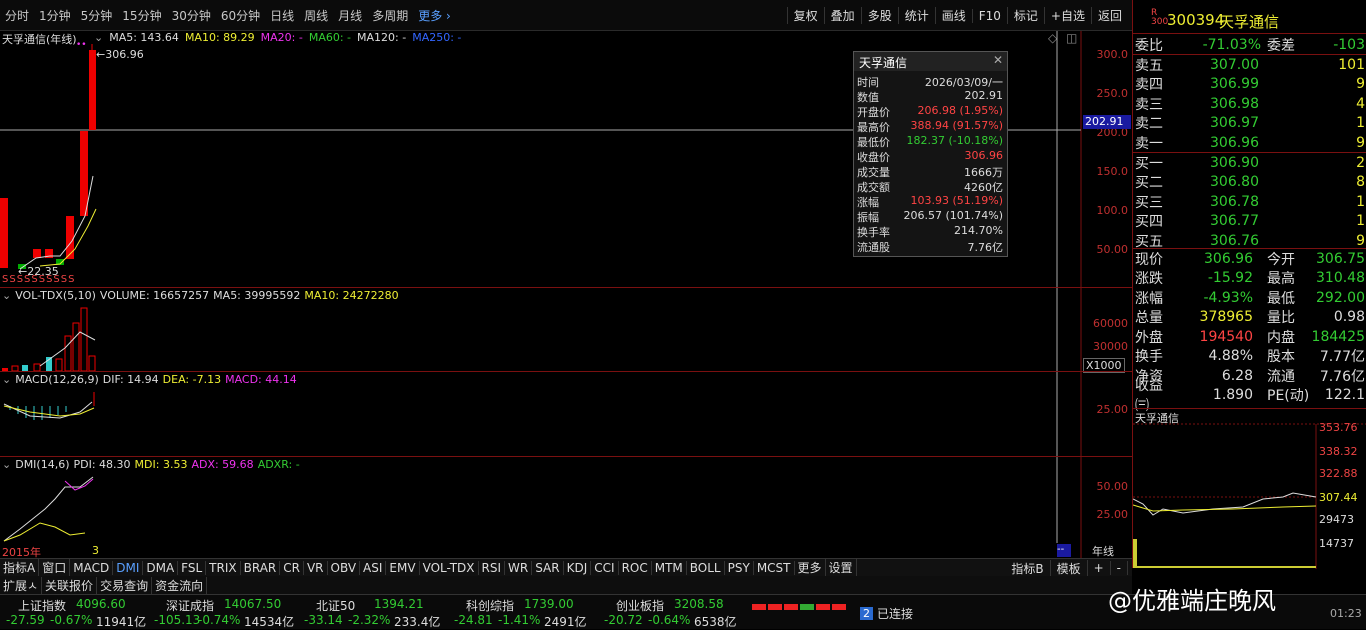 Image resolution: width=1366 pixels, height=630 pixels. What do you see at coordinates (886, 613) in the screenshot?
I see `connection-status: 2 已连接` at bounding box center [886, 613].